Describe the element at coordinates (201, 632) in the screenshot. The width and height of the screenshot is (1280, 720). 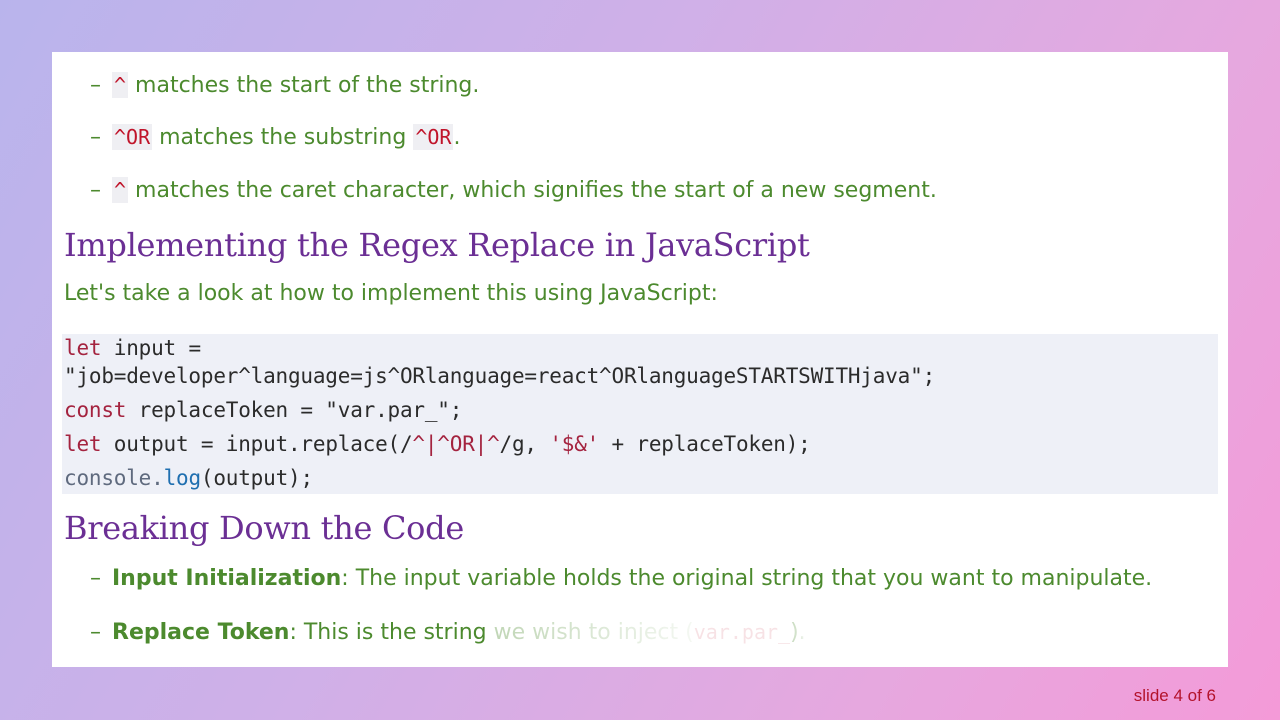
I see `bullet-label: Replace Token` at that location.